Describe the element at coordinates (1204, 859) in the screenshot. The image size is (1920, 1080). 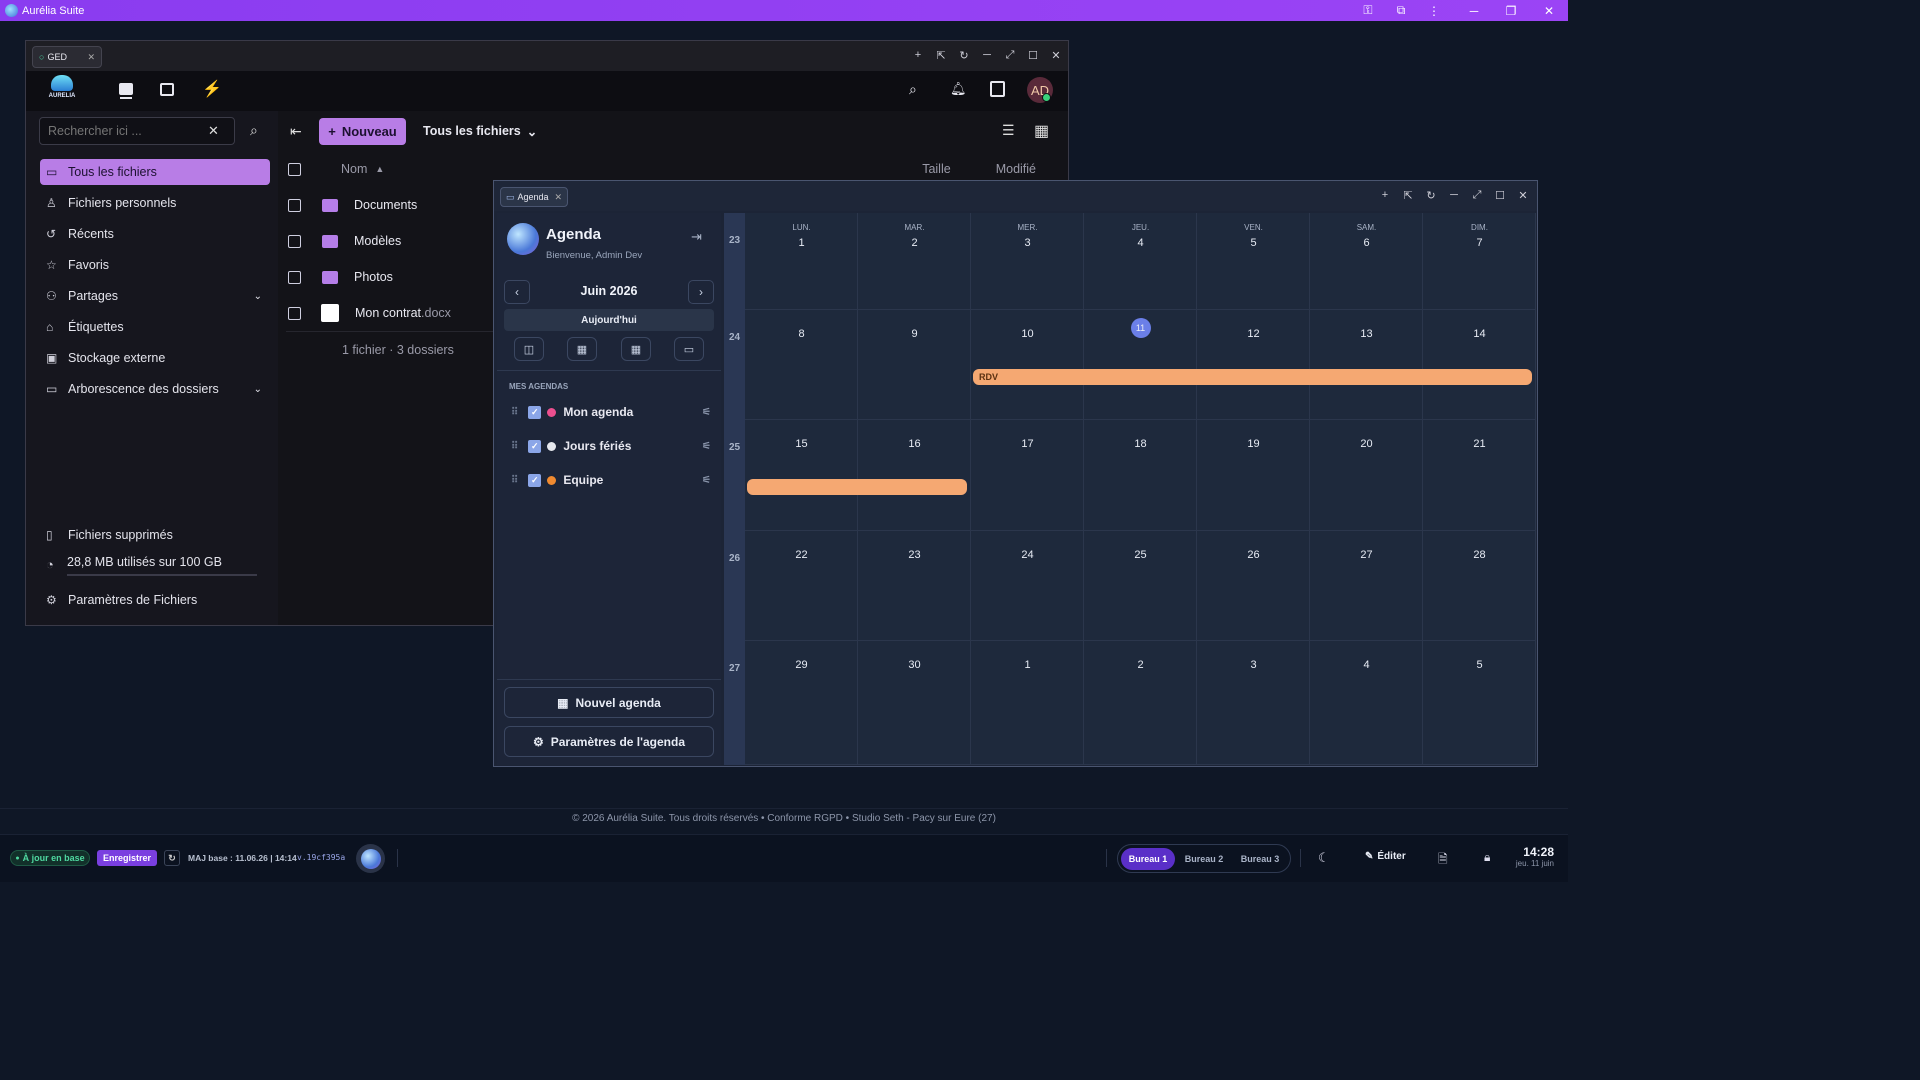
I see `desktop-2-button: Bureau 2` at that location.